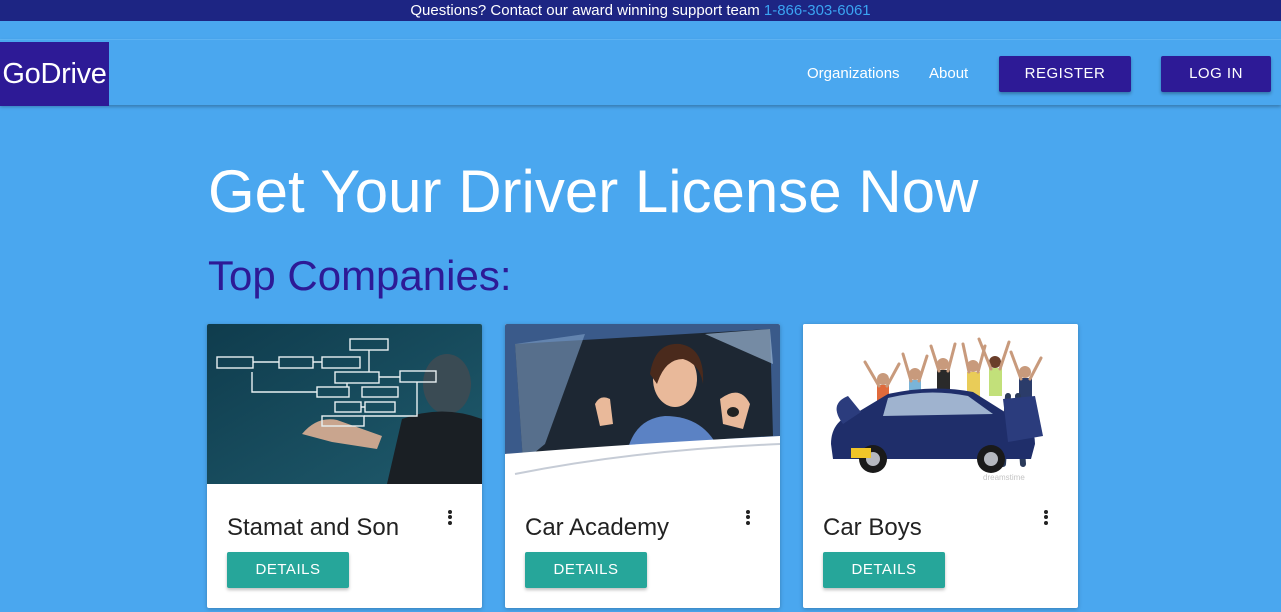 The height and width of the screenshot is (612, 1281). I want to click on people-cheering-on-car-image: dreamstime, so click(940, 404).